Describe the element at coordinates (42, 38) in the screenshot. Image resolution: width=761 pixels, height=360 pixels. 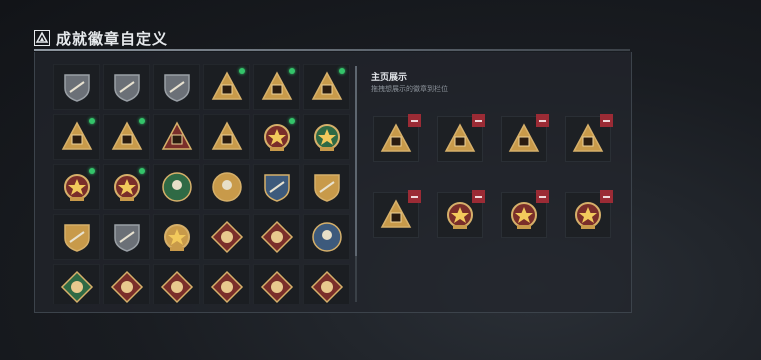
I see `triangle-emblem-icon` at that location.